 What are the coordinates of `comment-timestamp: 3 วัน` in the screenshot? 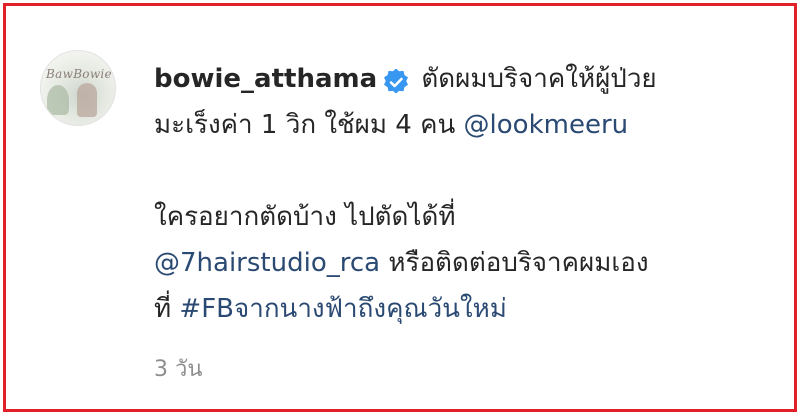 It's located at (178, 368).